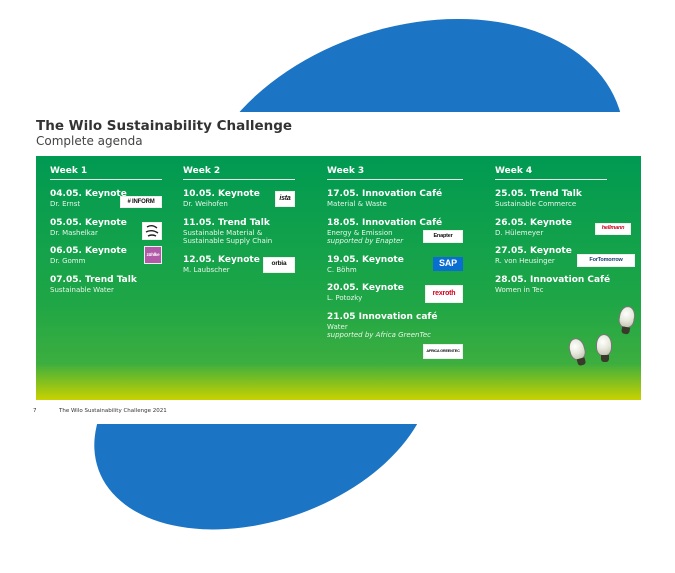 The height and width of the screenshot is (573, 675). I want to click on ista-logo: ista, so click(285, 199).